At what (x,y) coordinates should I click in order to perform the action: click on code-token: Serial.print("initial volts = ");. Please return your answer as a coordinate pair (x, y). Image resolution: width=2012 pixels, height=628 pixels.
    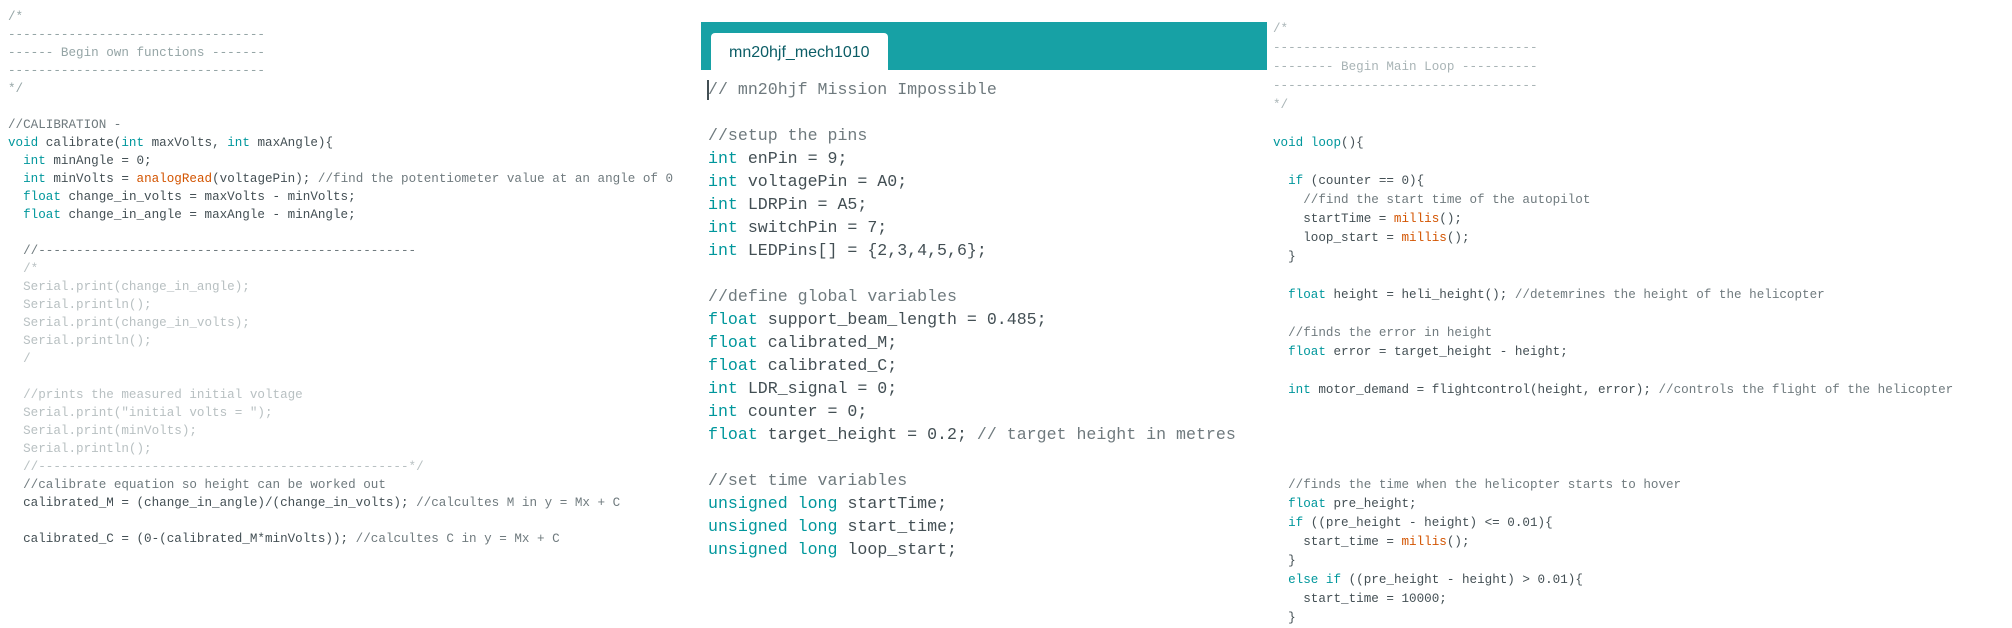
    Looking at the image, I should click on (140, 413).